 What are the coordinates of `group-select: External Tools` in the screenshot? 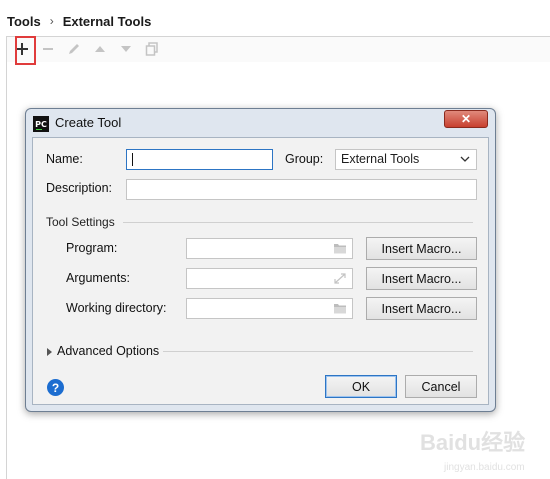 It's located at (406, 159).